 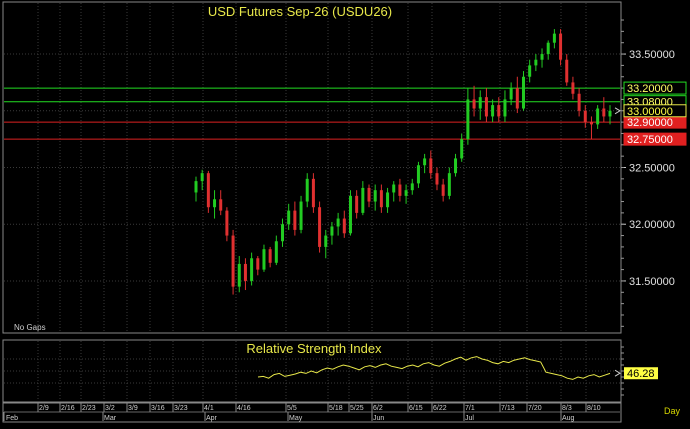 What do you see at coordinates (12, 418) in the screenshot?
I see `month-label: Feb` at bounding box center [12, 418].